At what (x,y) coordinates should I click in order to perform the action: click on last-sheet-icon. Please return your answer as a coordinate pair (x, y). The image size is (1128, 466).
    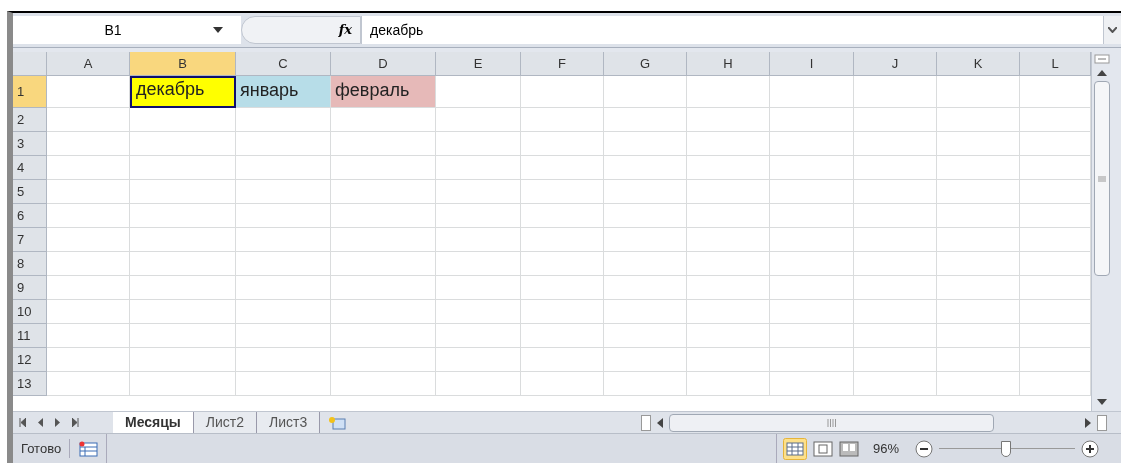
    Looking at the image, I should click on (75, 422).